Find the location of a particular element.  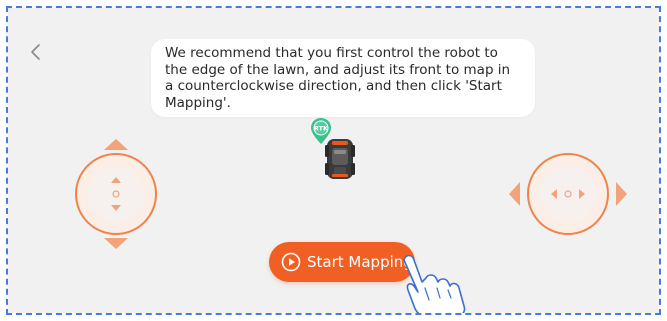

tap-hand-icon is located at coordinates (434, 283).